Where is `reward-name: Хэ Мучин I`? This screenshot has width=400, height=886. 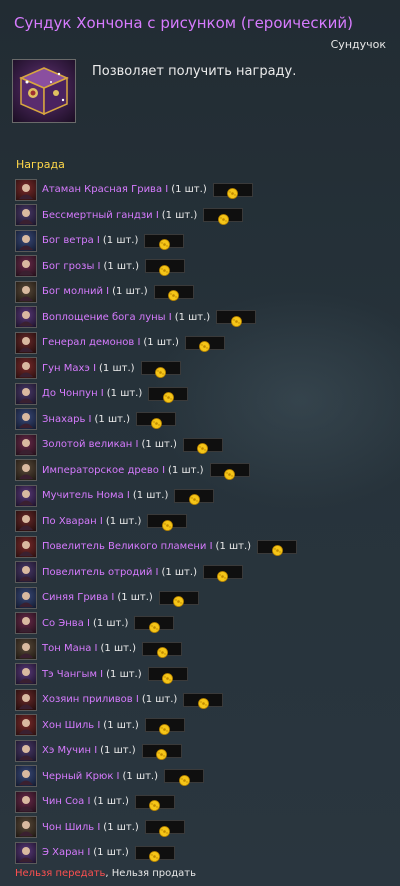
reward-name: Хэ Мучин I is located at coordinates (70, 751).